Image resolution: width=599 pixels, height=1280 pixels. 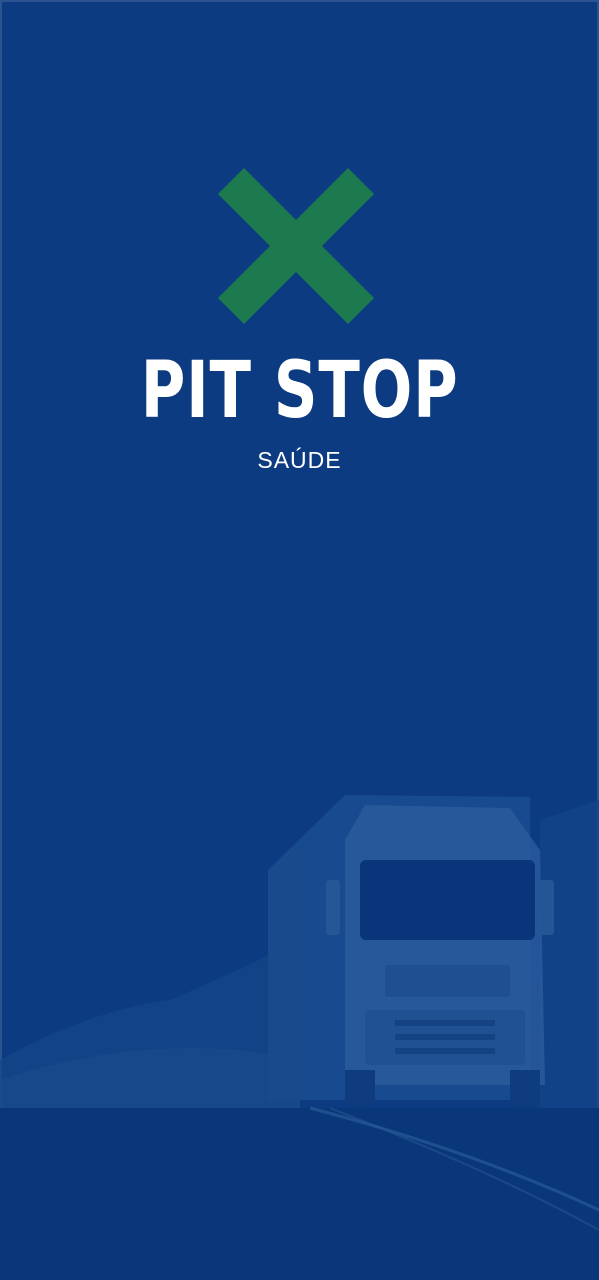 I want to click on app-subtitle: SAÚDE, so click(x=299, y=460).